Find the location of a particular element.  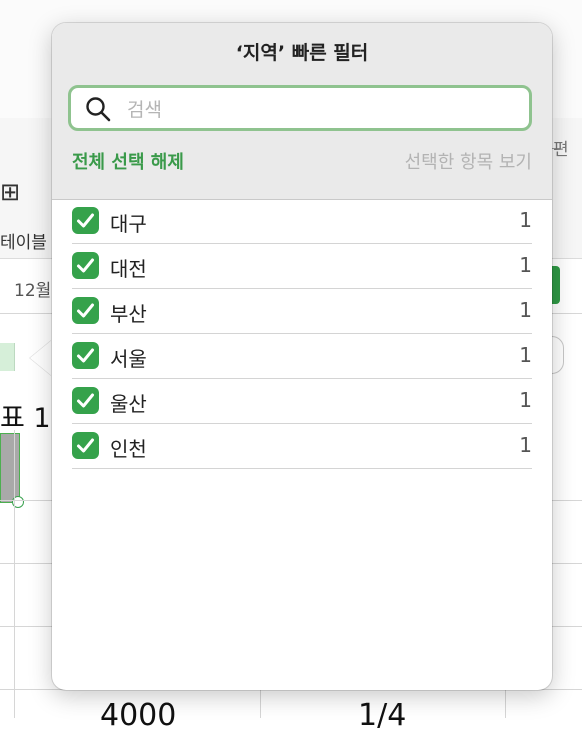

list-item: 부산 1 is located at coordinates (302, 311).